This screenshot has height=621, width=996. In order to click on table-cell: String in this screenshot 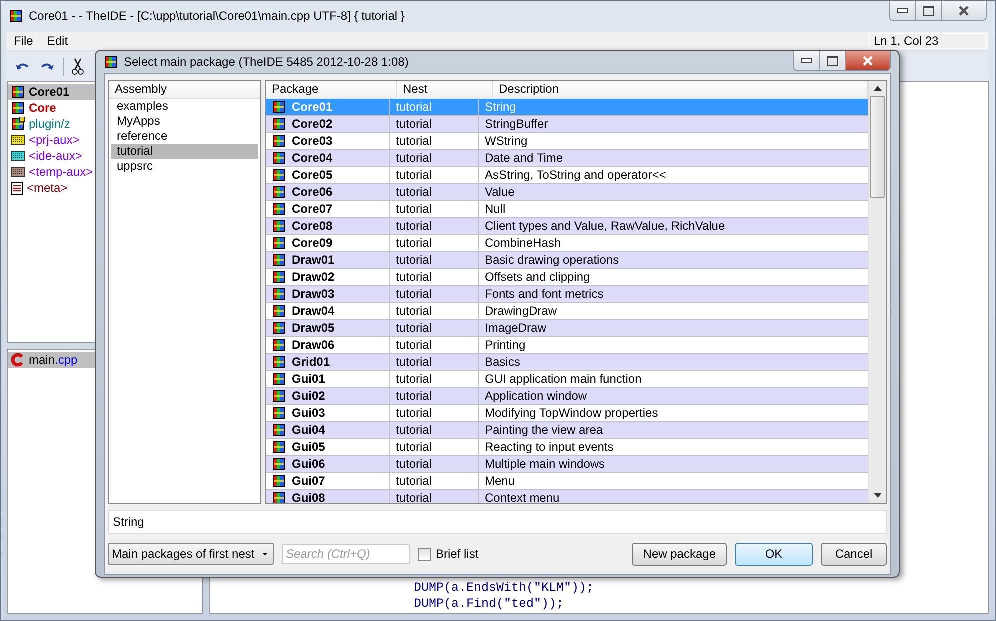, I will do `click(500, 107)`.